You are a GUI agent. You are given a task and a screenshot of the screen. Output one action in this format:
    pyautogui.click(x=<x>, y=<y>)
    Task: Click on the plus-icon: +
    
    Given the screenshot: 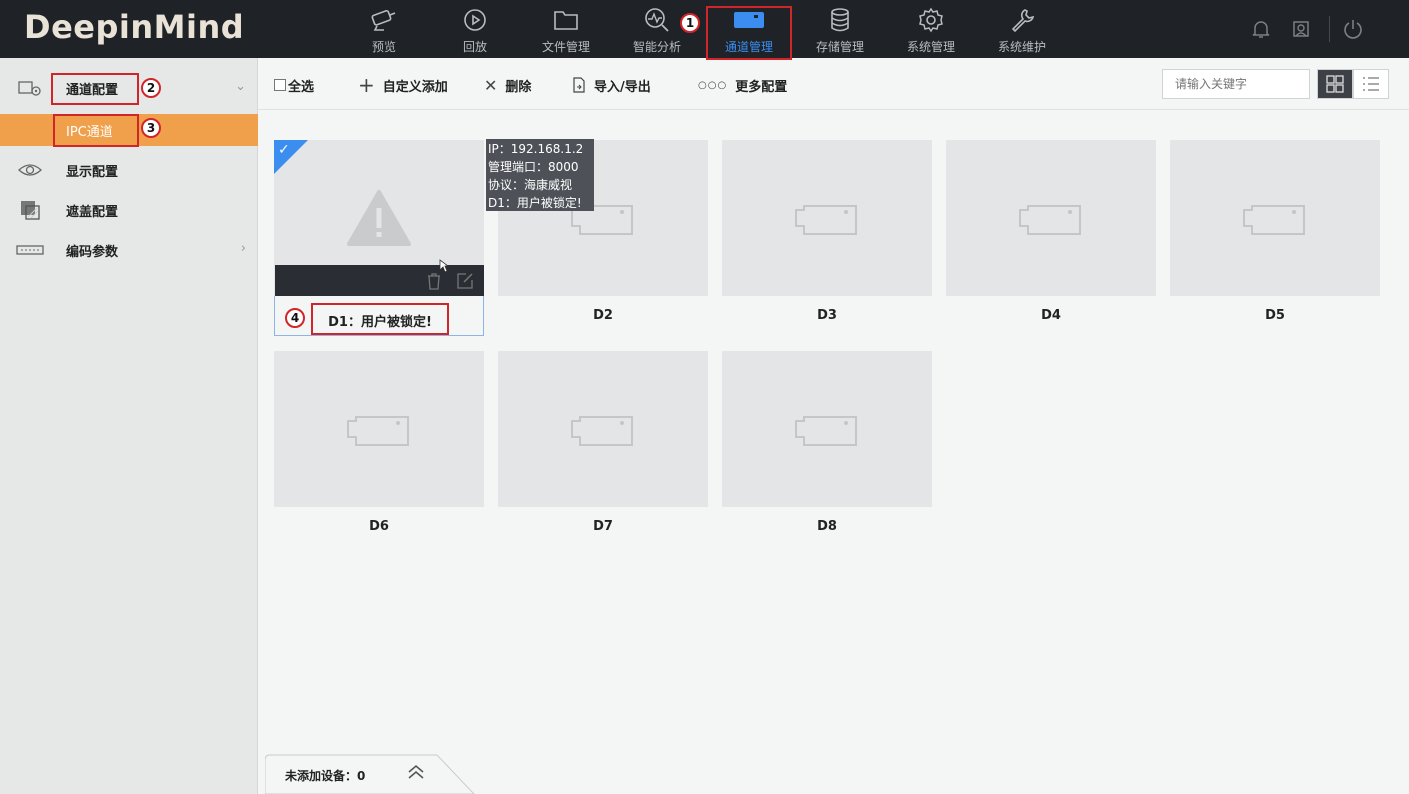 What is the action you would take?
    pyautogui.click(x=366, y=85)
    